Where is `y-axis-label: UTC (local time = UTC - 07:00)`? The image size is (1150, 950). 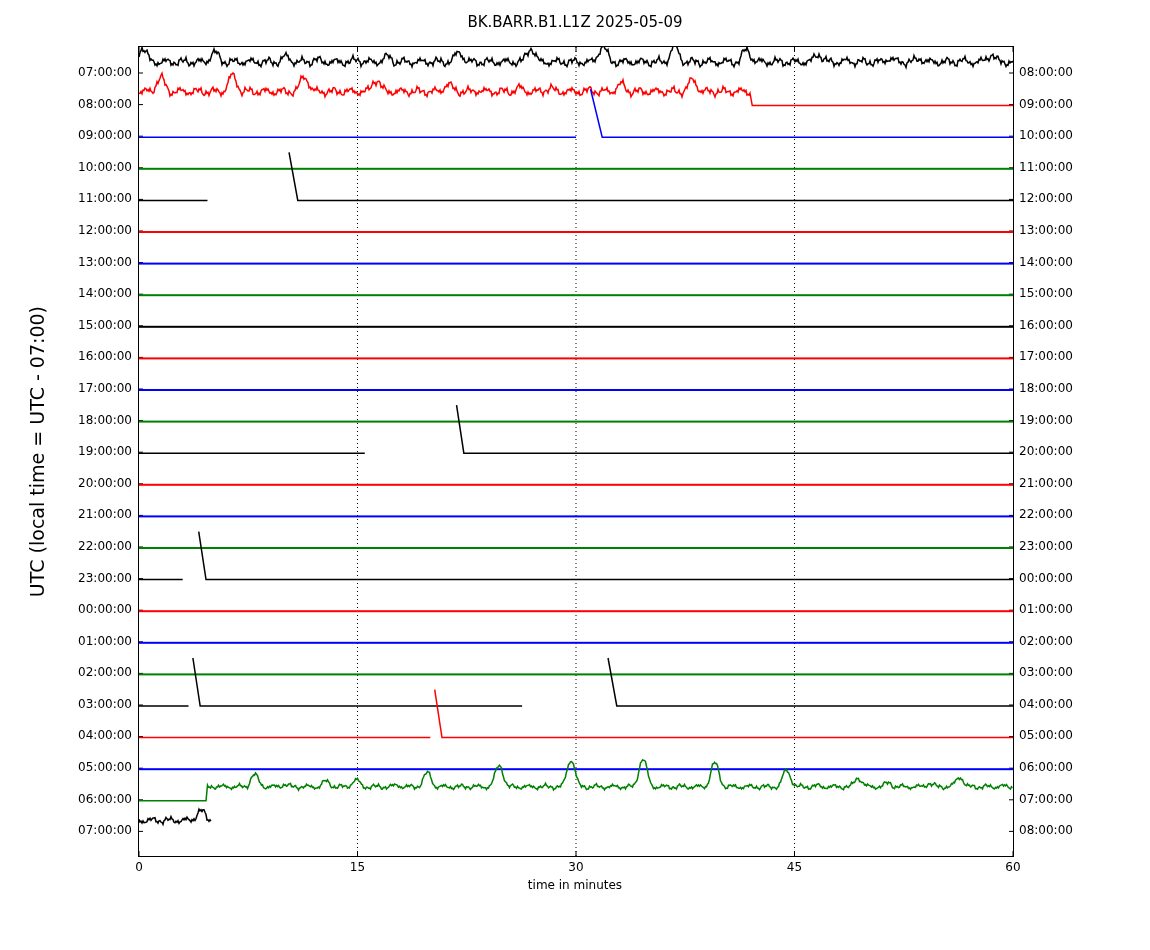
y-axis-label: UTC (local time = UTC - 07:00) is located at coordinates (37, 451).